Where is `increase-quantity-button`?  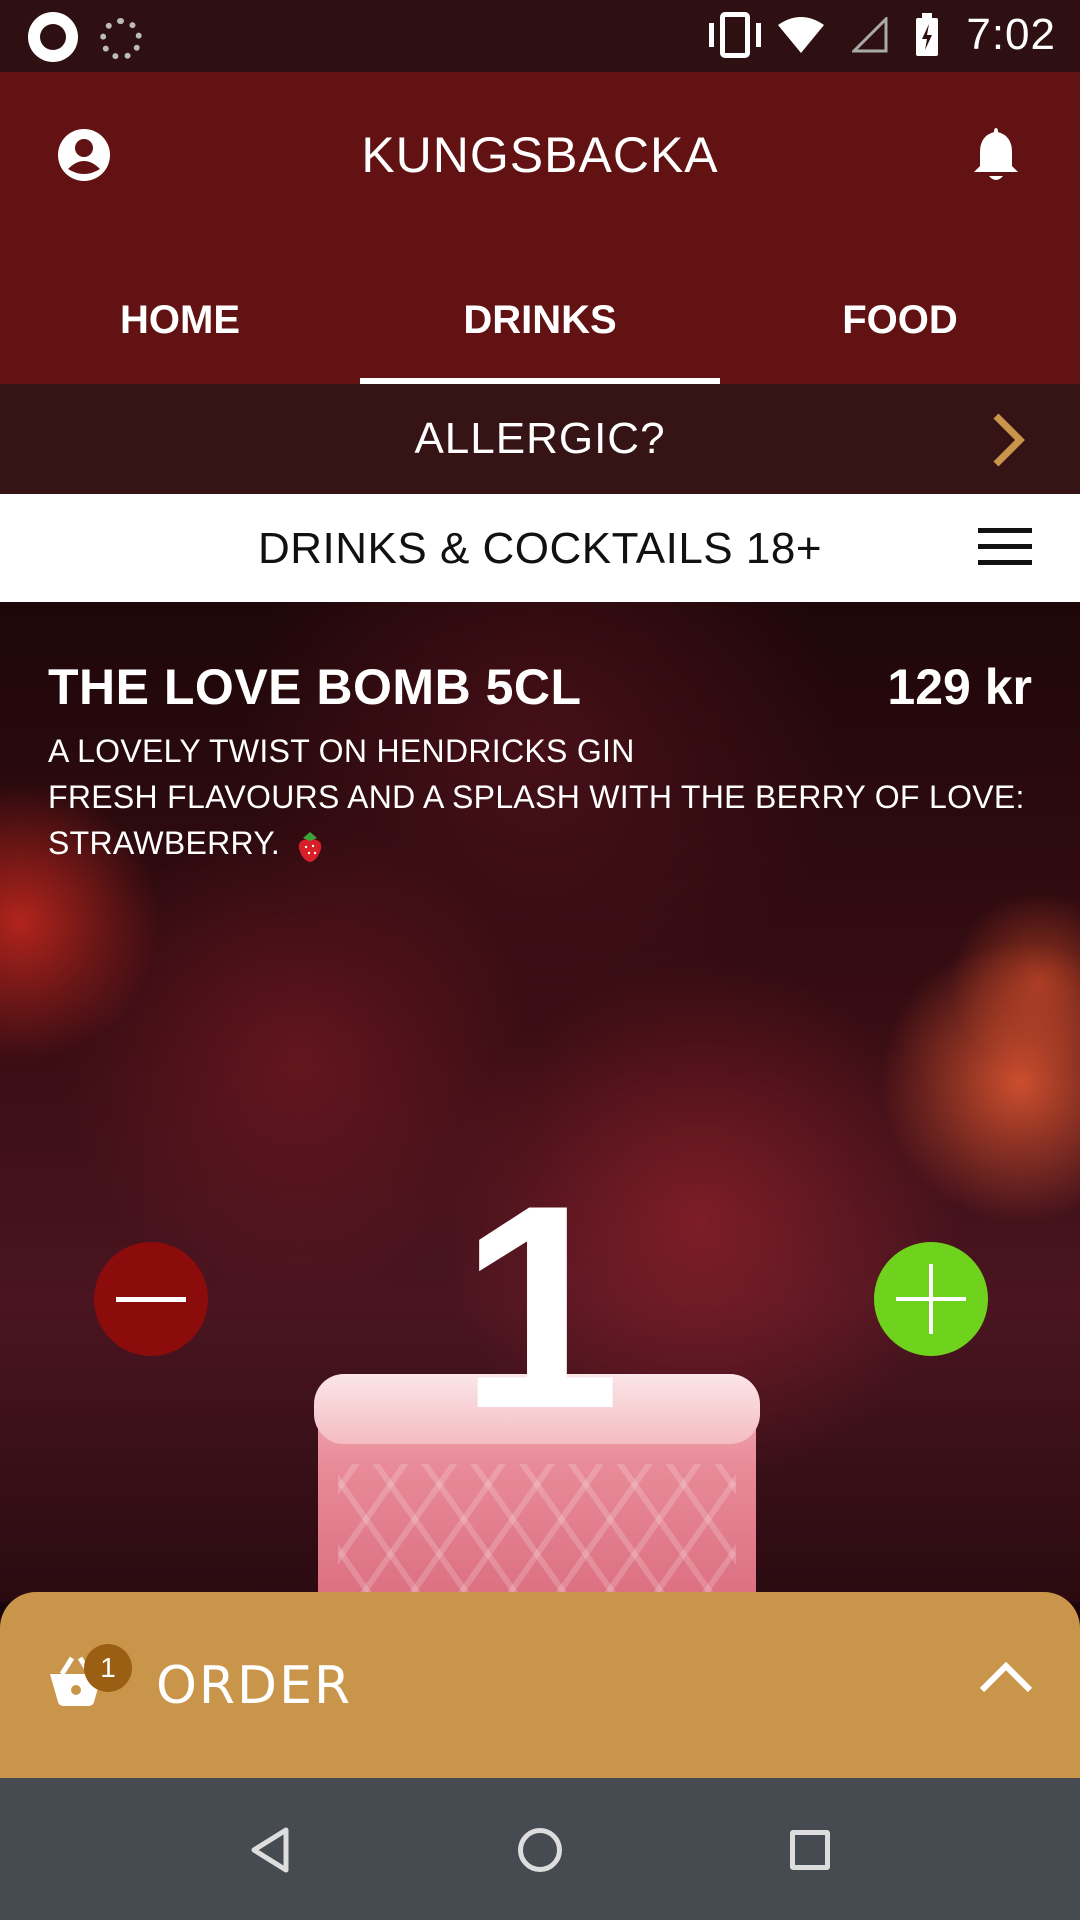 increase-quantity-button is located at coordinates (931, 1299).